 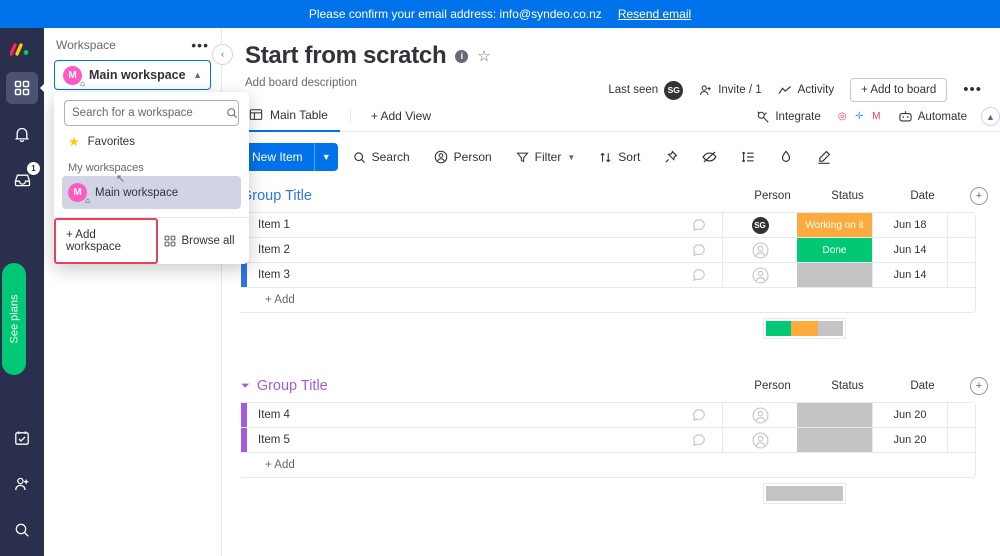 What do you see at coordinates (461, 440) in the screenshot?
I see `row-name: Item 5` at bounding box center [461, 440].